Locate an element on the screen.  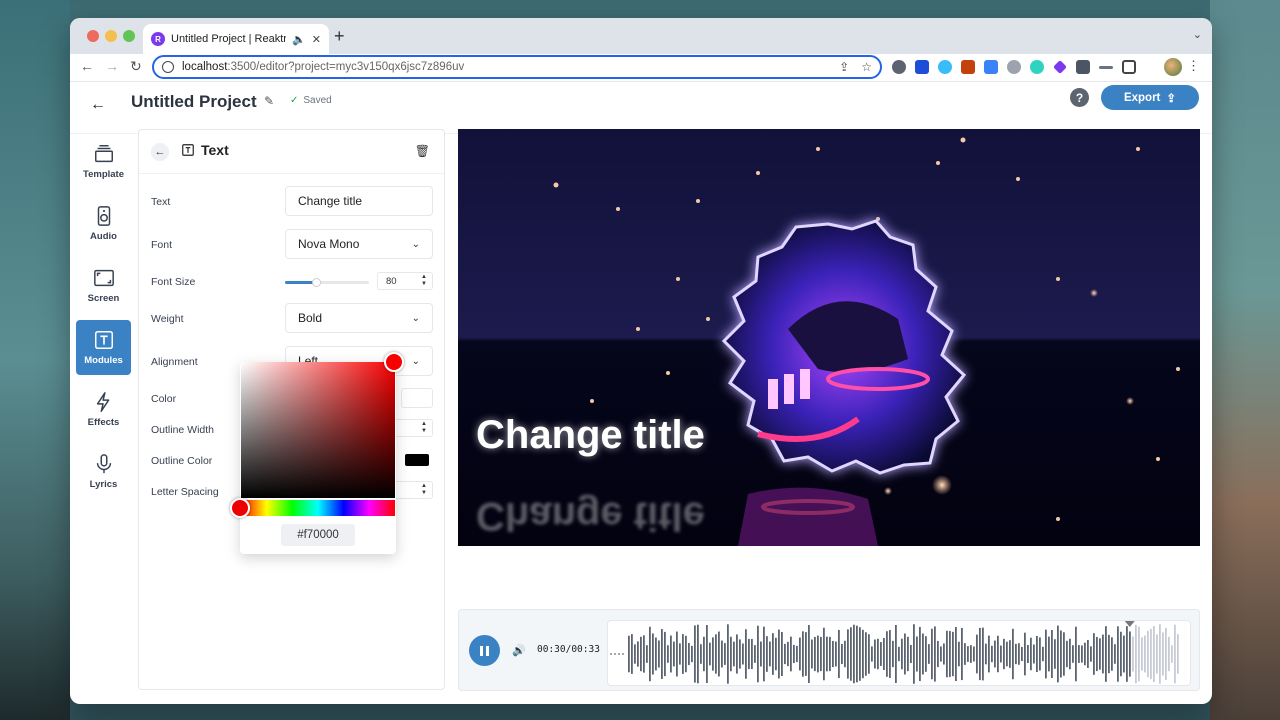
volume-icon: 🔊 is located at coordinates (519, 650).